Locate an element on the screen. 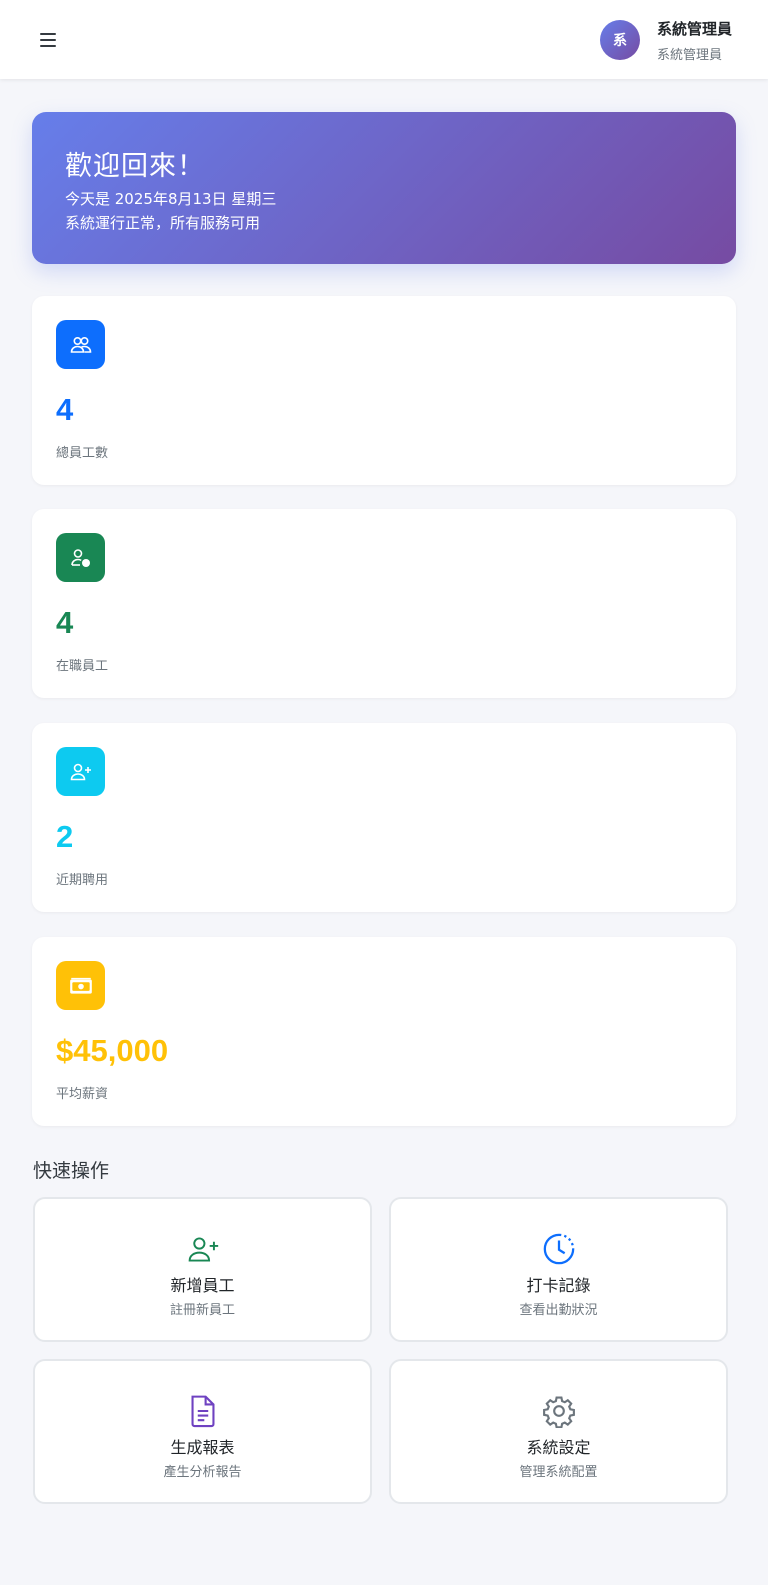  action-subtitle: 產生分析報告 is located at coordinates (202, 1472).